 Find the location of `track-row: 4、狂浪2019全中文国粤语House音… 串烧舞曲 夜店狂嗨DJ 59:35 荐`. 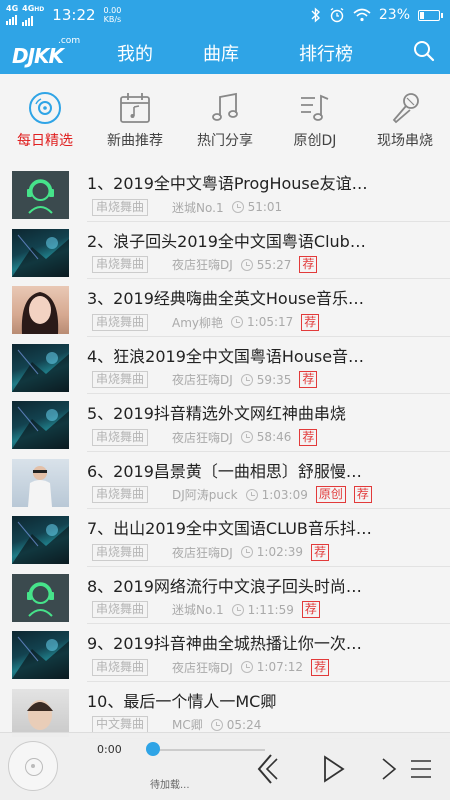

track-row: 4、狂浪2019全中文国粤语House音… 串烧舞曲 夜店狂嗨DJ 59:35 荐 is located at coordinates (225, 365).